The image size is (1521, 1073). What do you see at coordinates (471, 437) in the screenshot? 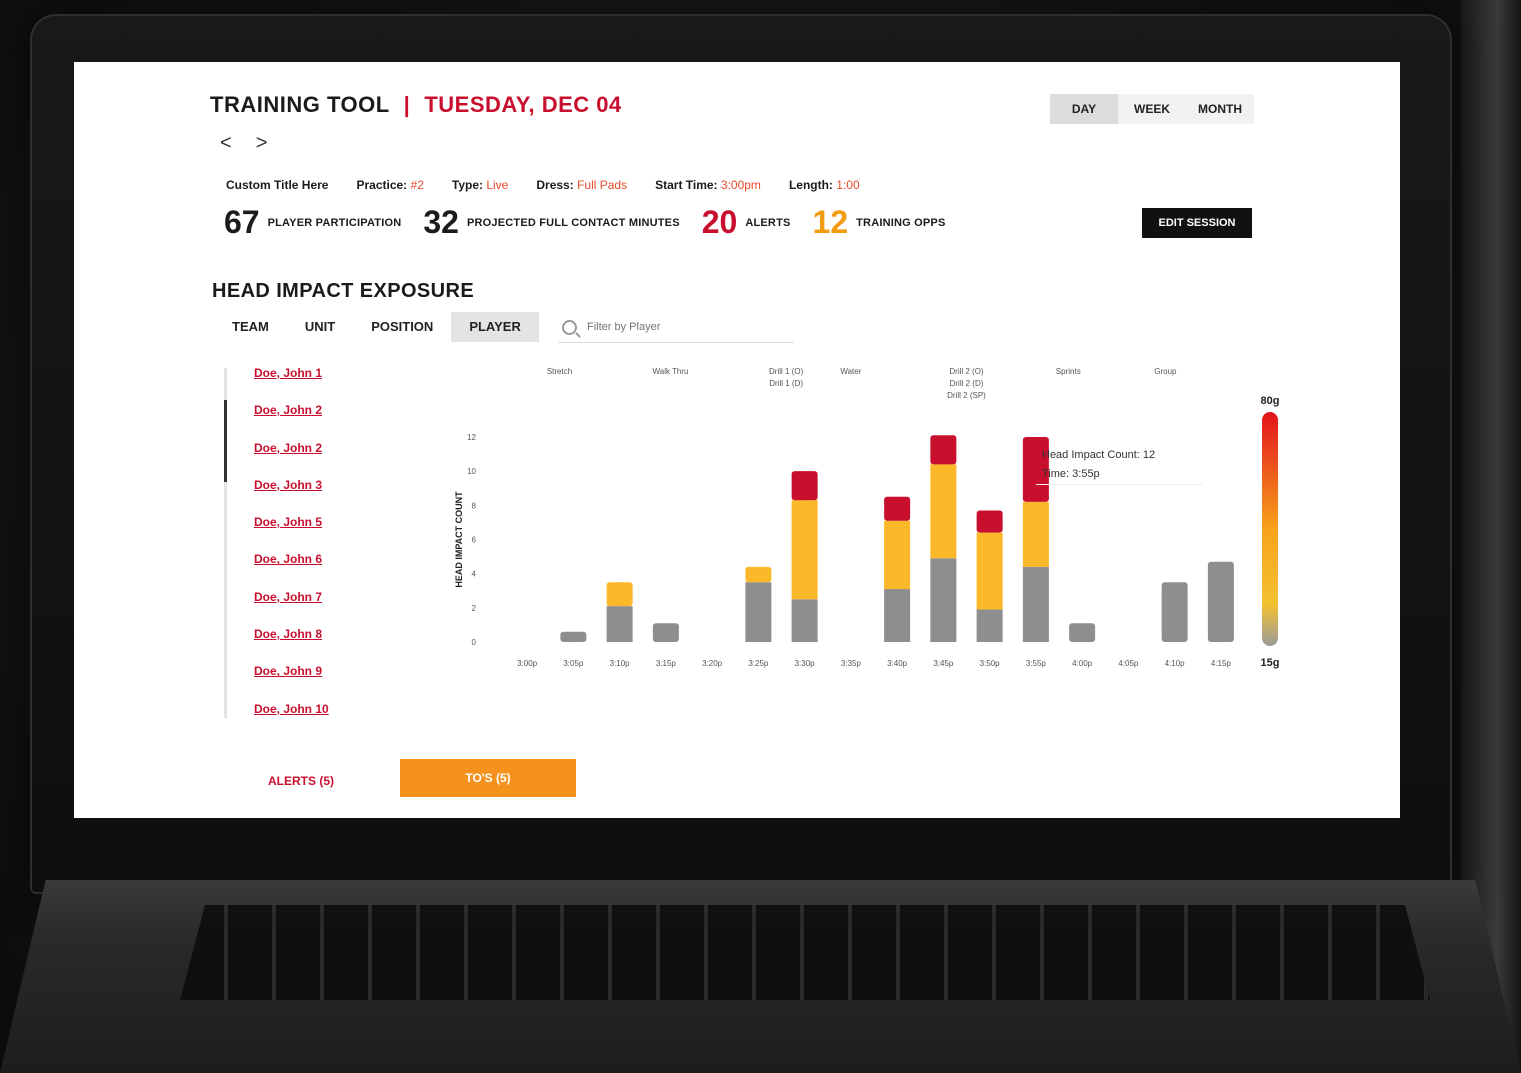
I see `y-tick-label: 12` at bounding box center [471, 437].